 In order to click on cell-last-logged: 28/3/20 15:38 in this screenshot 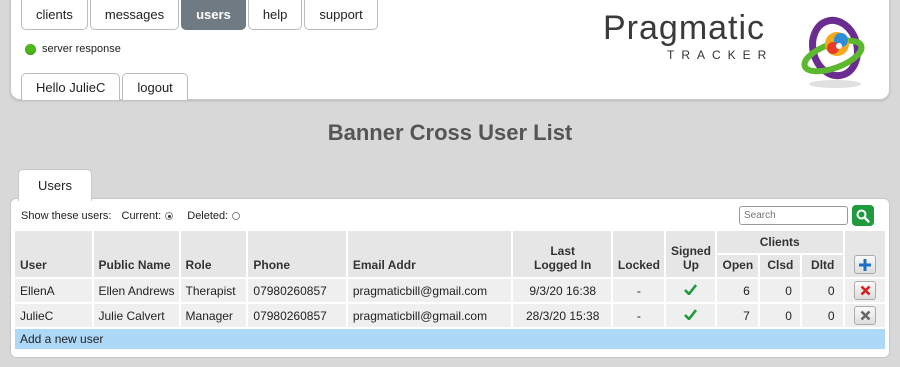, I will do `click(563, 316)`.